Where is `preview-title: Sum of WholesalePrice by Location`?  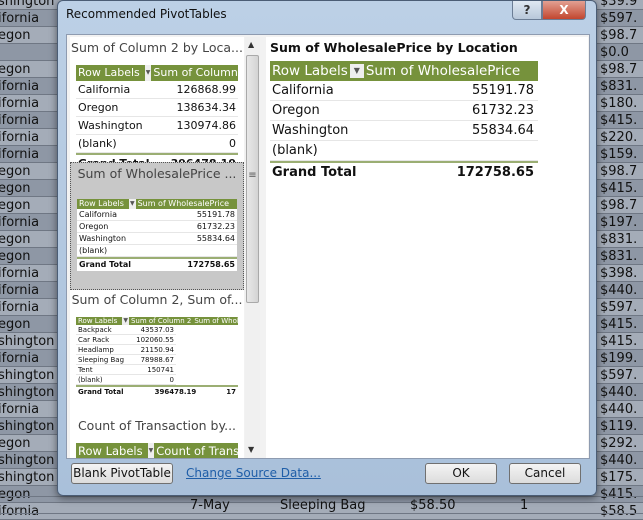
preview-title: Sum of WholesalePrice by Location is located at coordinates (394, 47).